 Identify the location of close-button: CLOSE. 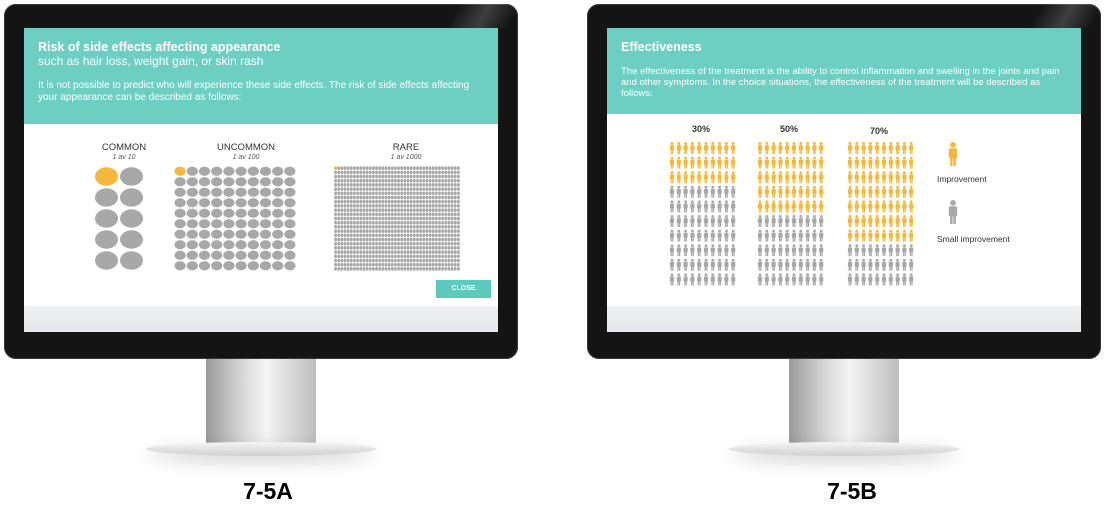
(463, 289).